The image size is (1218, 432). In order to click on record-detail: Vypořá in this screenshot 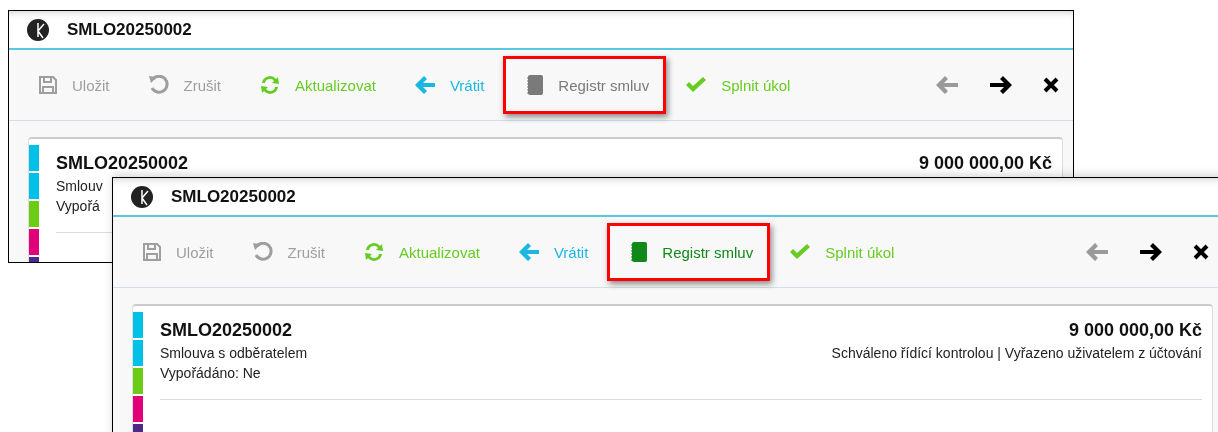, I will do `click(78, 206)`.